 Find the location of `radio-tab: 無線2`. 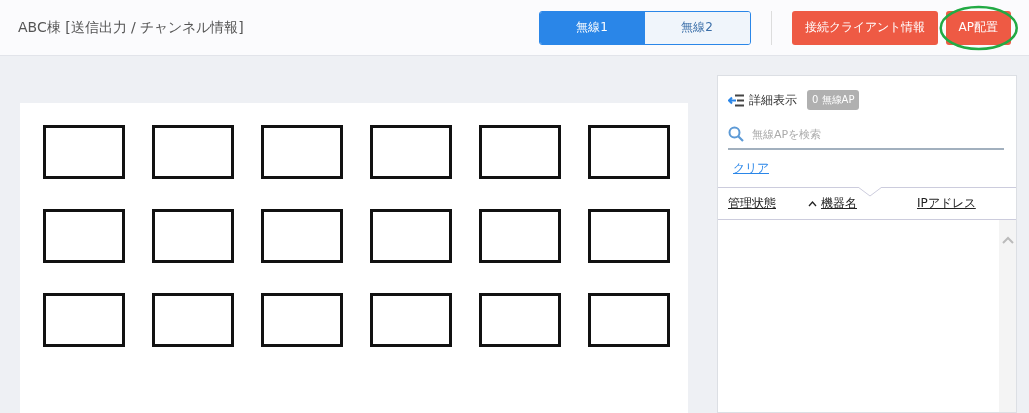

radio-tab: 無線2 is located at coordinates (697, 27).